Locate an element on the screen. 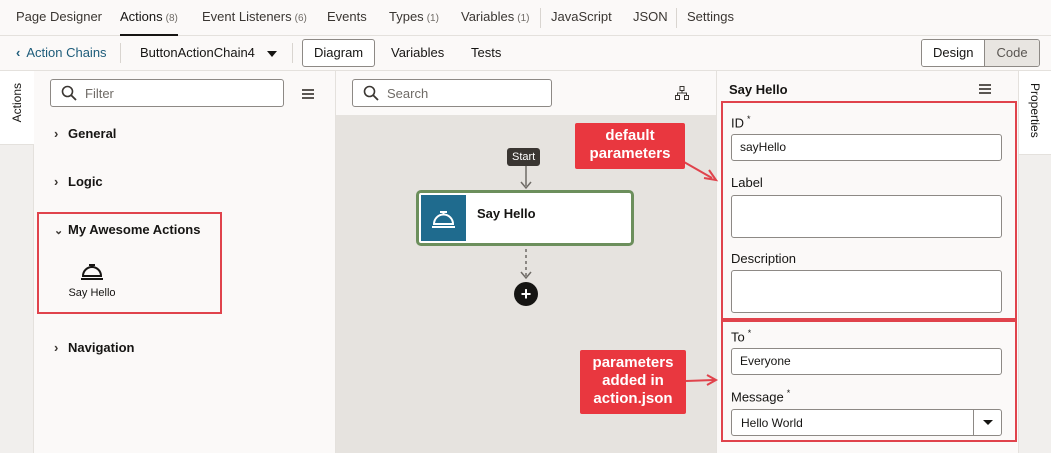 Image resolution: width=1051 pixels, height=453 pixels. section-label: Logic is located at coordinates (85, 181).